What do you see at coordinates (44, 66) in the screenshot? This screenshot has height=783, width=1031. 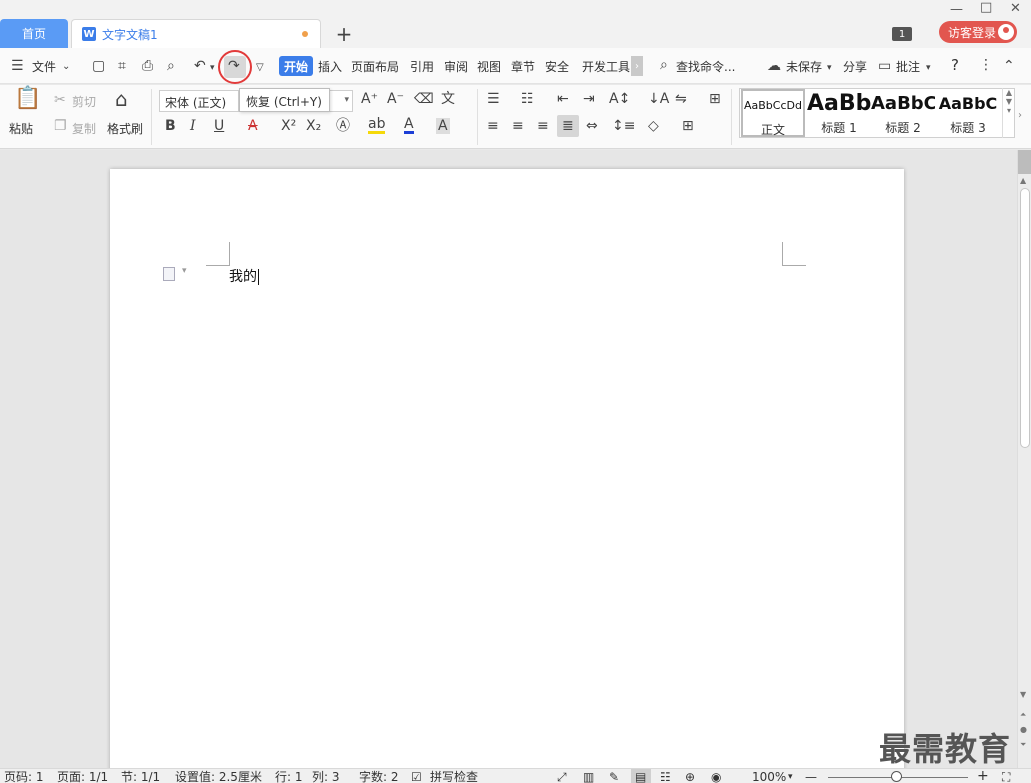 I see `menu-file: 文件` at bounding box center [44, 66].